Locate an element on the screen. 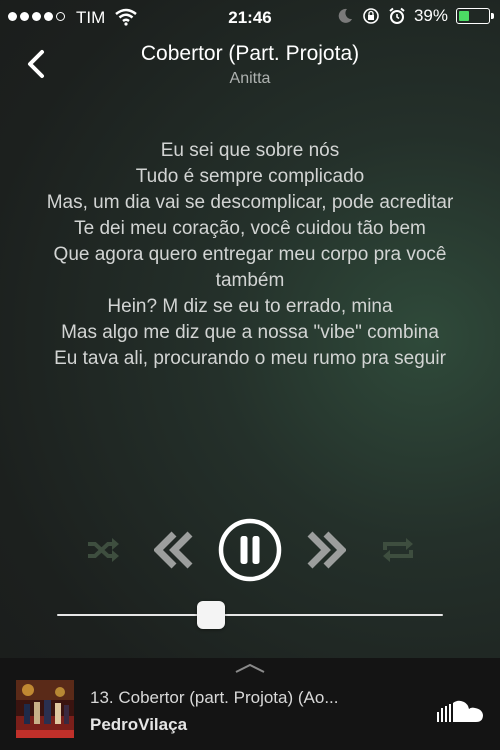  pause-icon is located at coordinates (250, 550).